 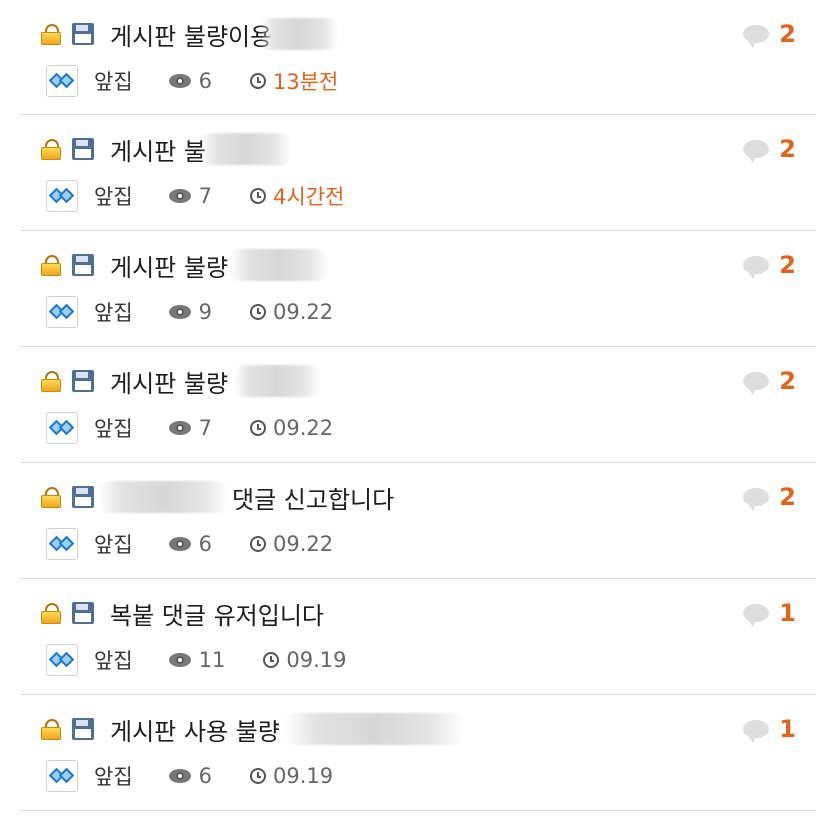 What do you see at coordinates (418, 289) in the screenshot?
I see `post-row: 게시판 불량 2 앞집 9 09.22` at bounding box center [418, 289].